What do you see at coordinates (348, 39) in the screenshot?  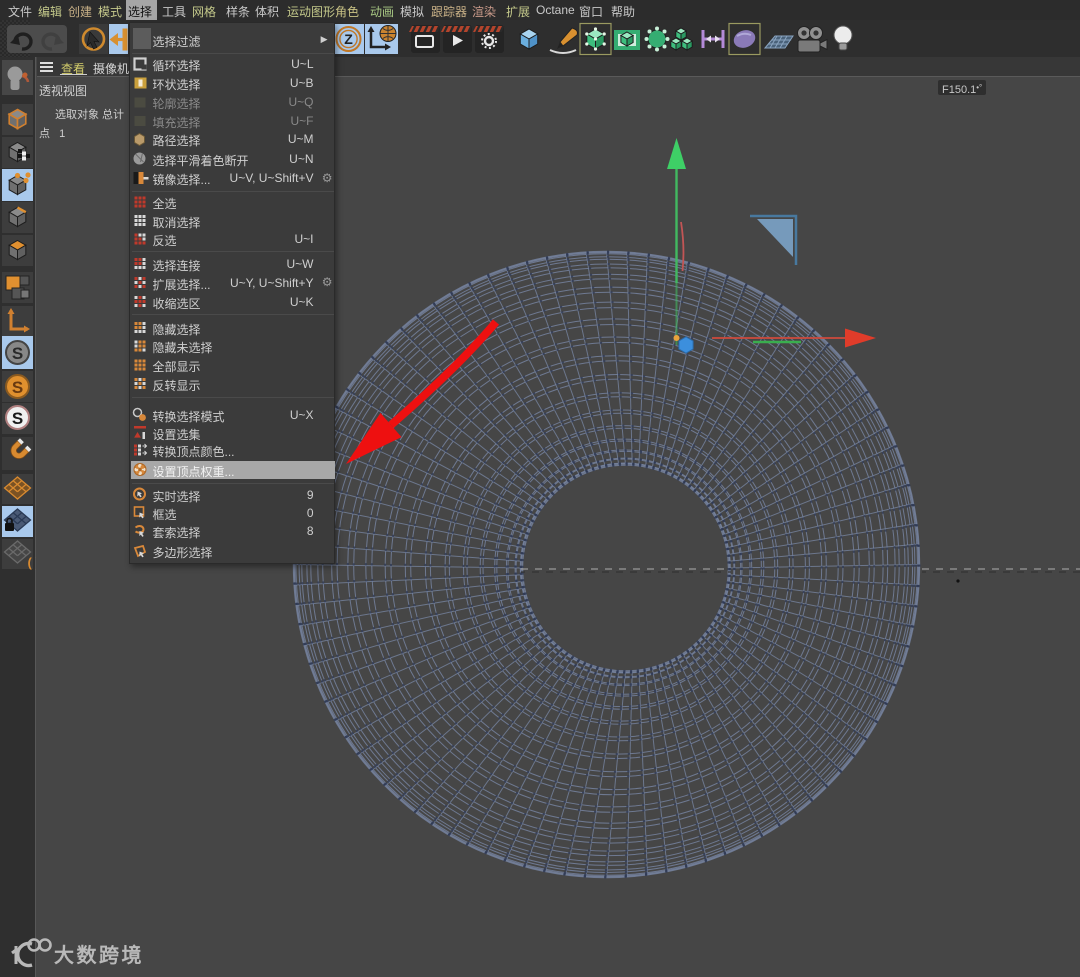 I see `svg-text: Z` at bounding box center [348, 39].